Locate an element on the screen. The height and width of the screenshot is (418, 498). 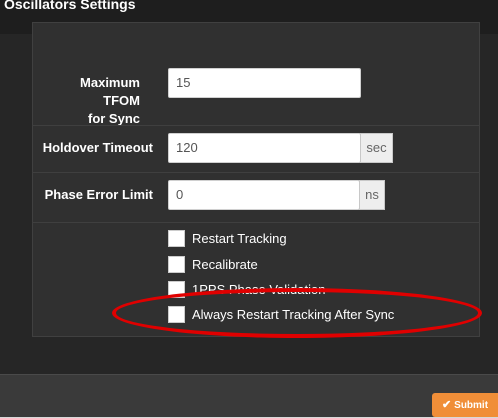
checkmark-icon: ✔ is located at coordinates (446, 405).